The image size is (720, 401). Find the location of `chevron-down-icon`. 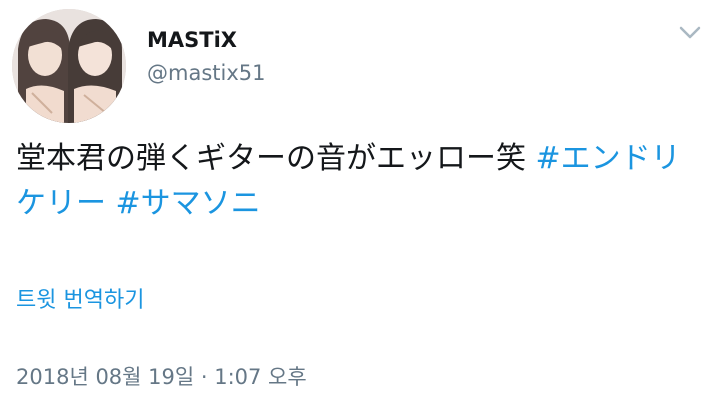

chevron-down-icon is located at coordinates (690, 32).